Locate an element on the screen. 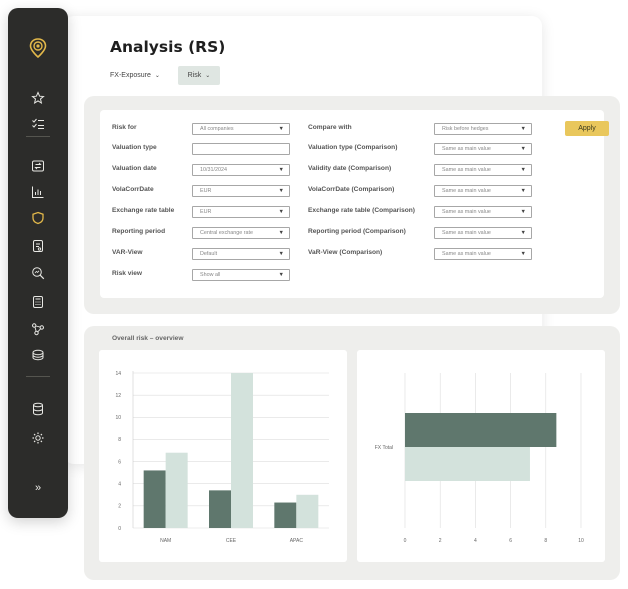 This screenshot has width=628, height=589. filter-select: Central exchange rate ▼ is located at coordinates (241, 233).